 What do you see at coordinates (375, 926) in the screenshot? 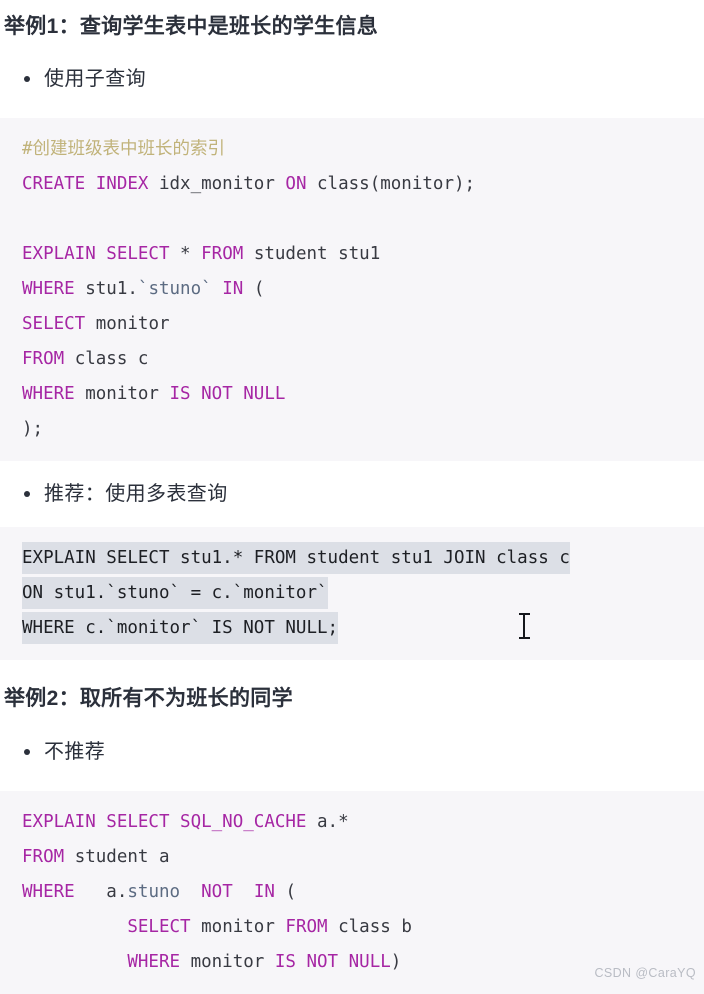
I see `code-token-ident: class b` at bounding box center [375, 926].